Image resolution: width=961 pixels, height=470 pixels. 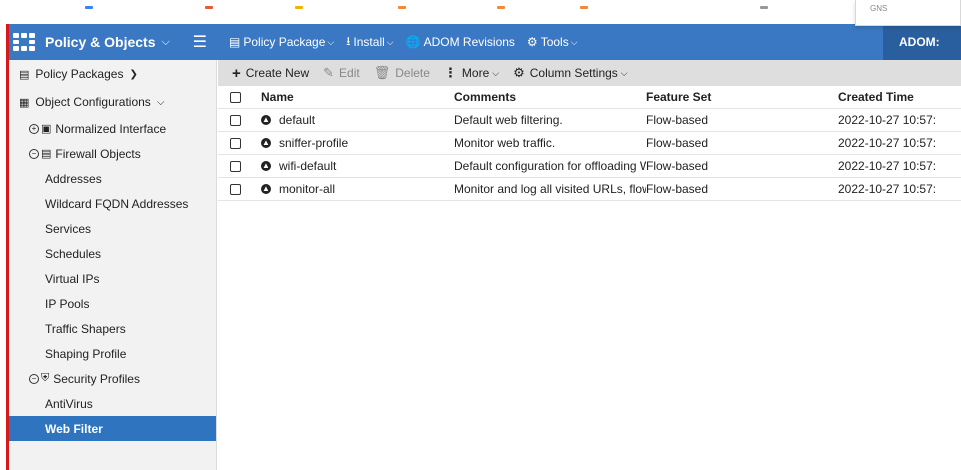 What do you see at coordinates (112, 428) in the screenshot?
I see `sidebar-item-web-filter: Web Filter` at bounding box center [112, 428].